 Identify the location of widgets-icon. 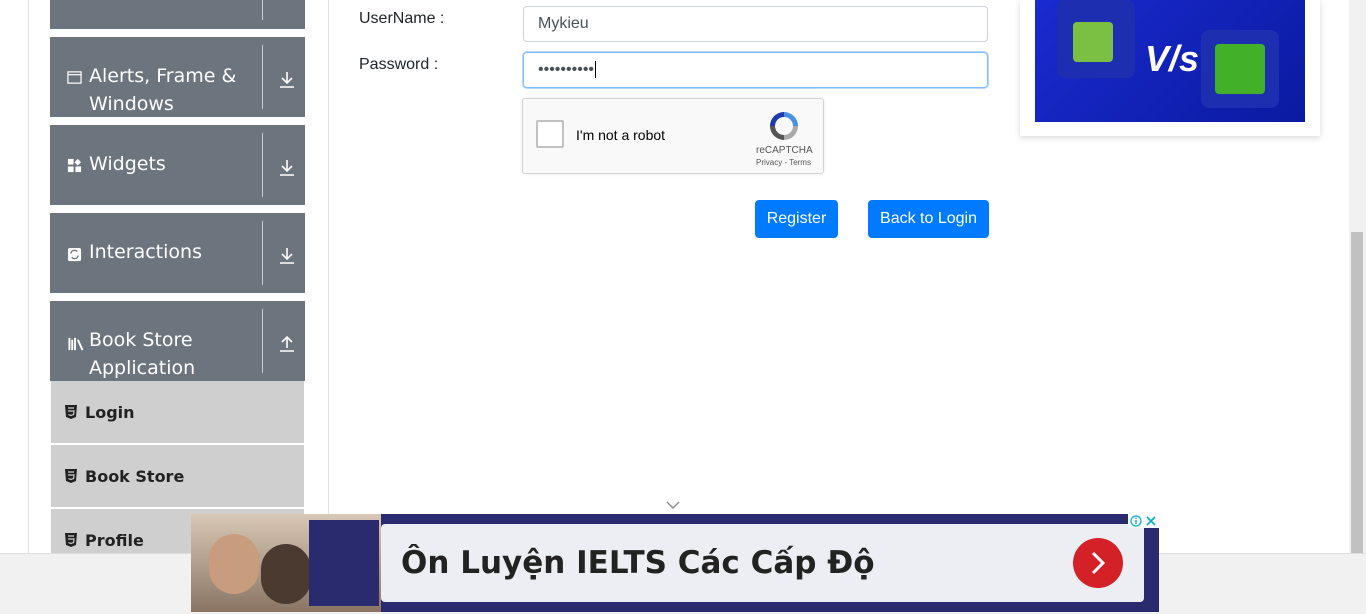
(74, 165).